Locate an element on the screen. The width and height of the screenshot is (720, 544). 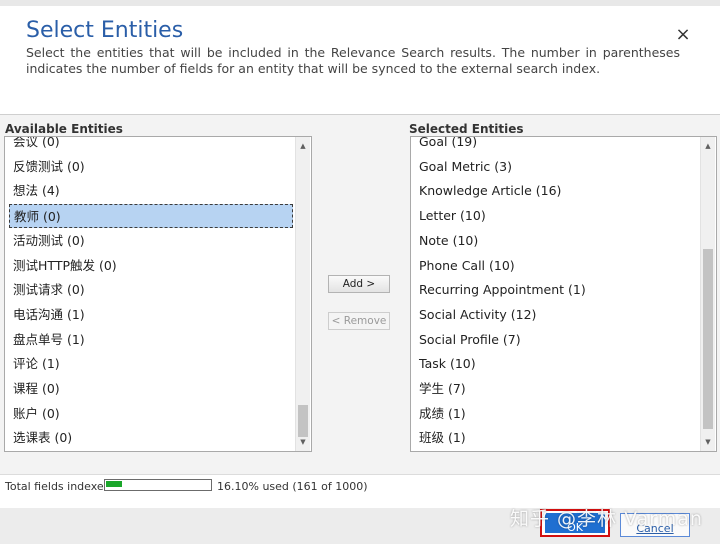
list-item: 学生 (7) is located at coordinates (557, 389).